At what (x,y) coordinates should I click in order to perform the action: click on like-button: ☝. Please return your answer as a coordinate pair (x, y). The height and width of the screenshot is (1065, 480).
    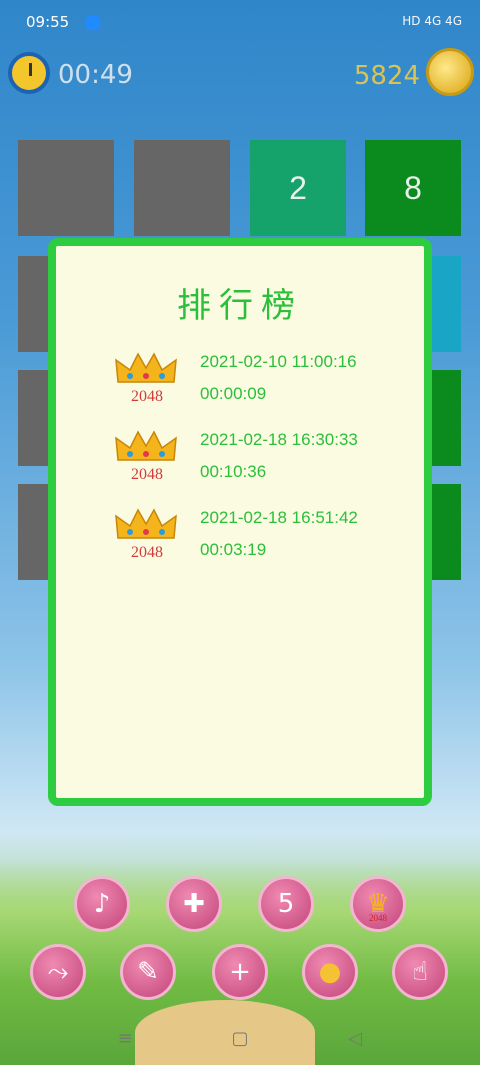
    Looking at the image, I should click on (420, 972).